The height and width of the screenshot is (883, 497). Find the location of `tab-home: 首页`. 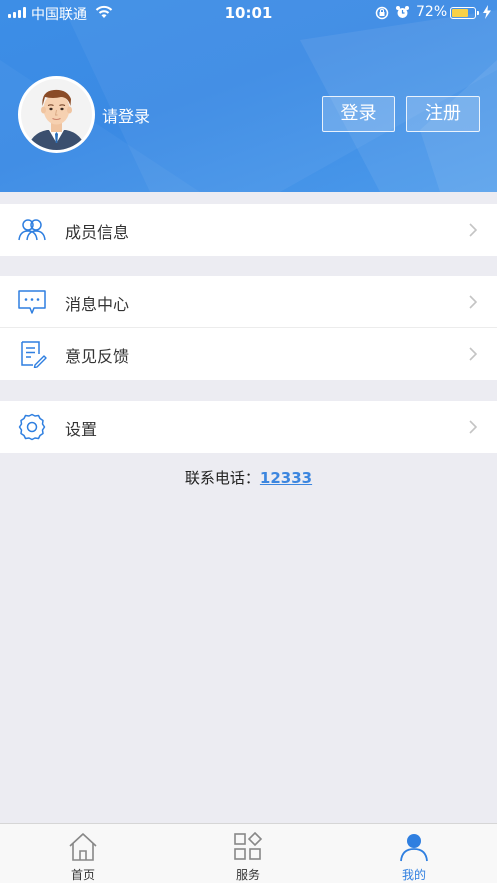

tab-home: 首页 is located at coordinates (83, 853).